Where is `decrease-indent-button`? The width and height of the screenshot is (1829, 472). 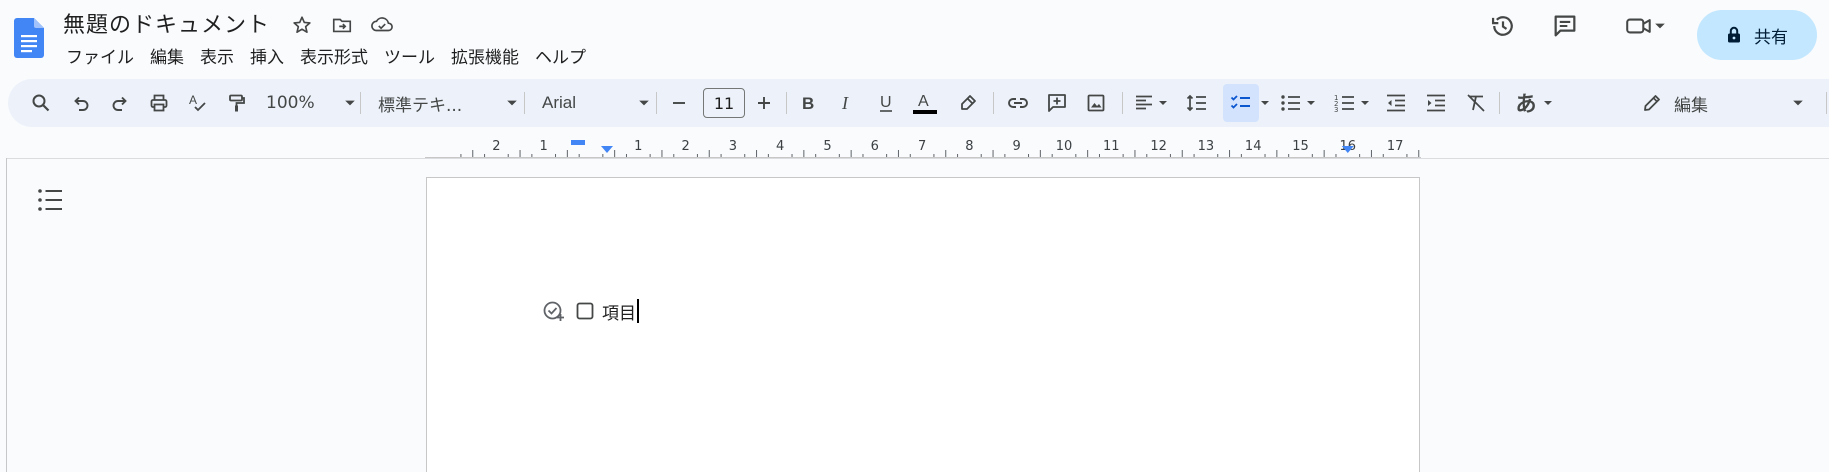 decrease-indent-button is located at coordinates (1396, 103).